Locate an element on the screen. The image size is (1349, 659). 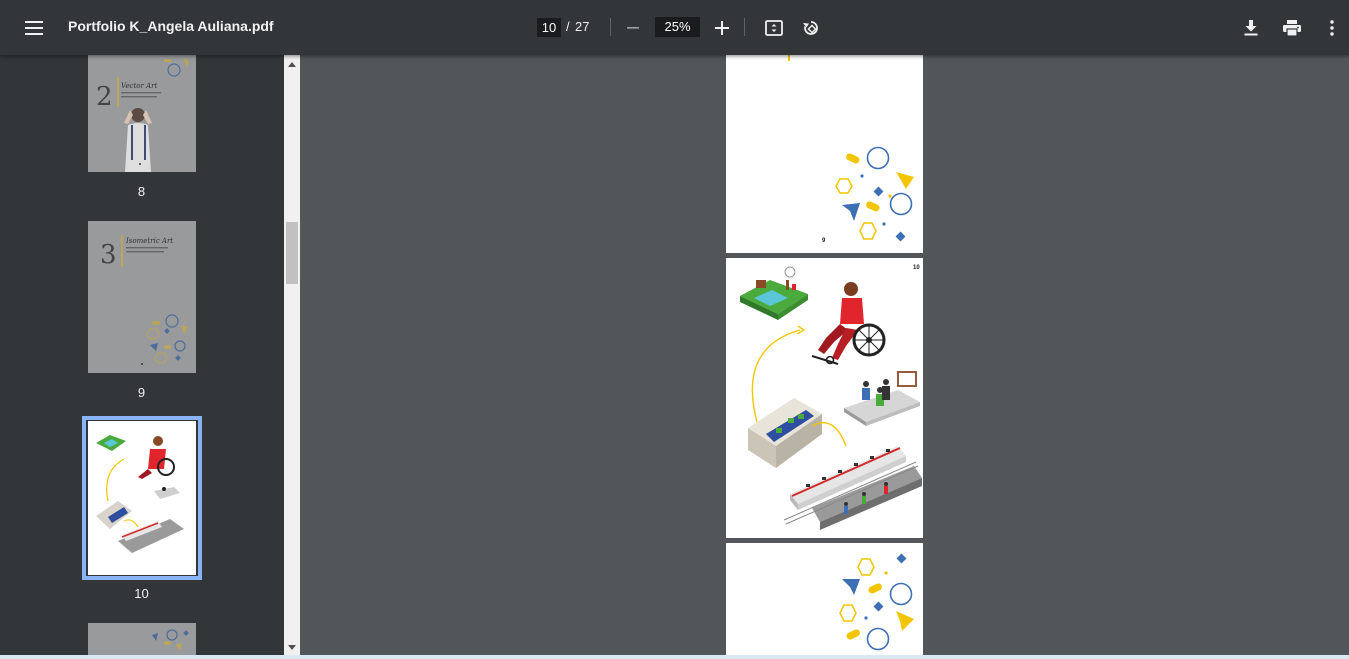
page-11-artwork is located at coordinates (876, 602).